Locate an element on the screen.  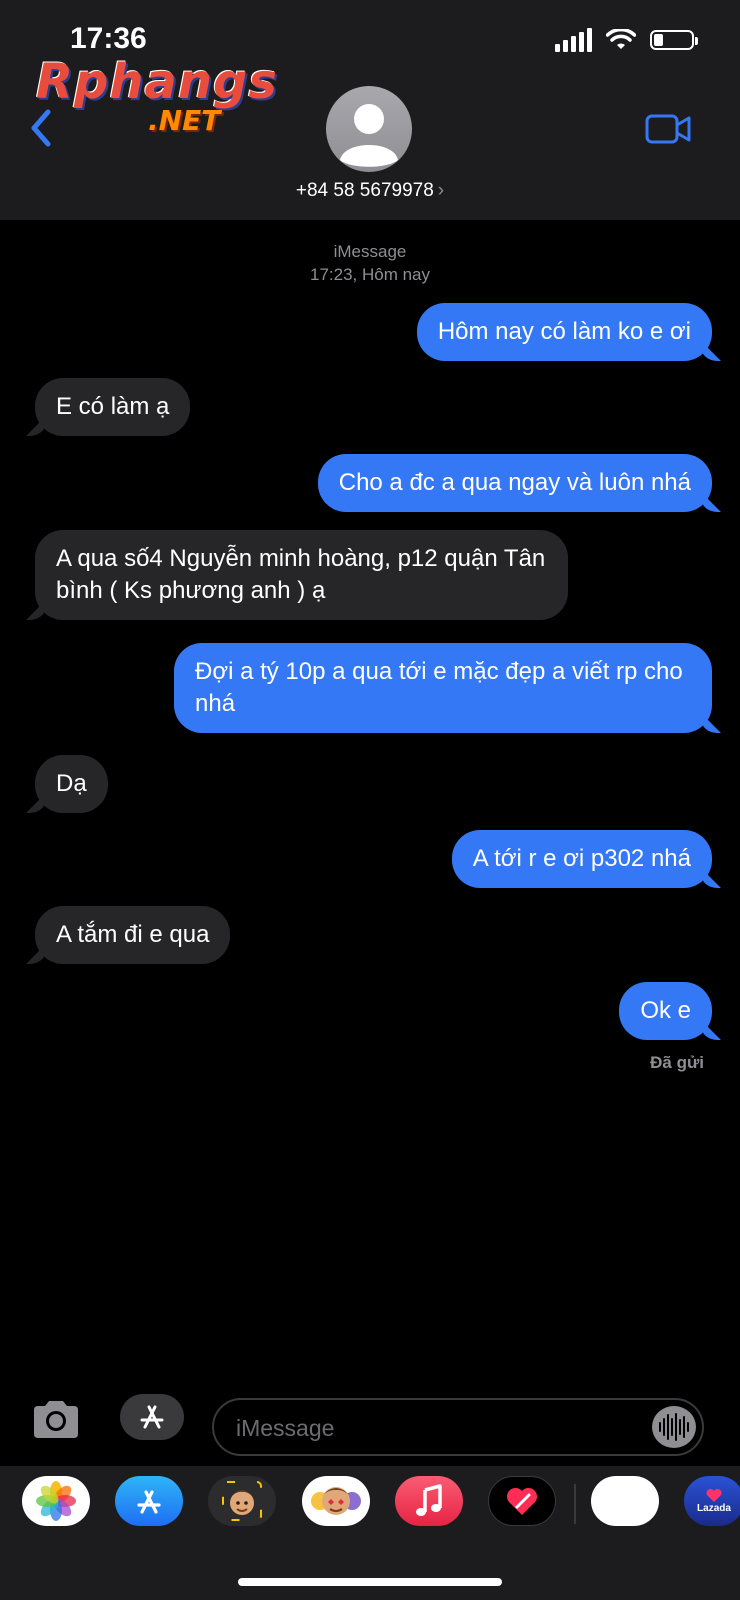
conversation-header: 17:36 Rphangs .NET +84 58 5679978 › is located at coordinates (370, 110).